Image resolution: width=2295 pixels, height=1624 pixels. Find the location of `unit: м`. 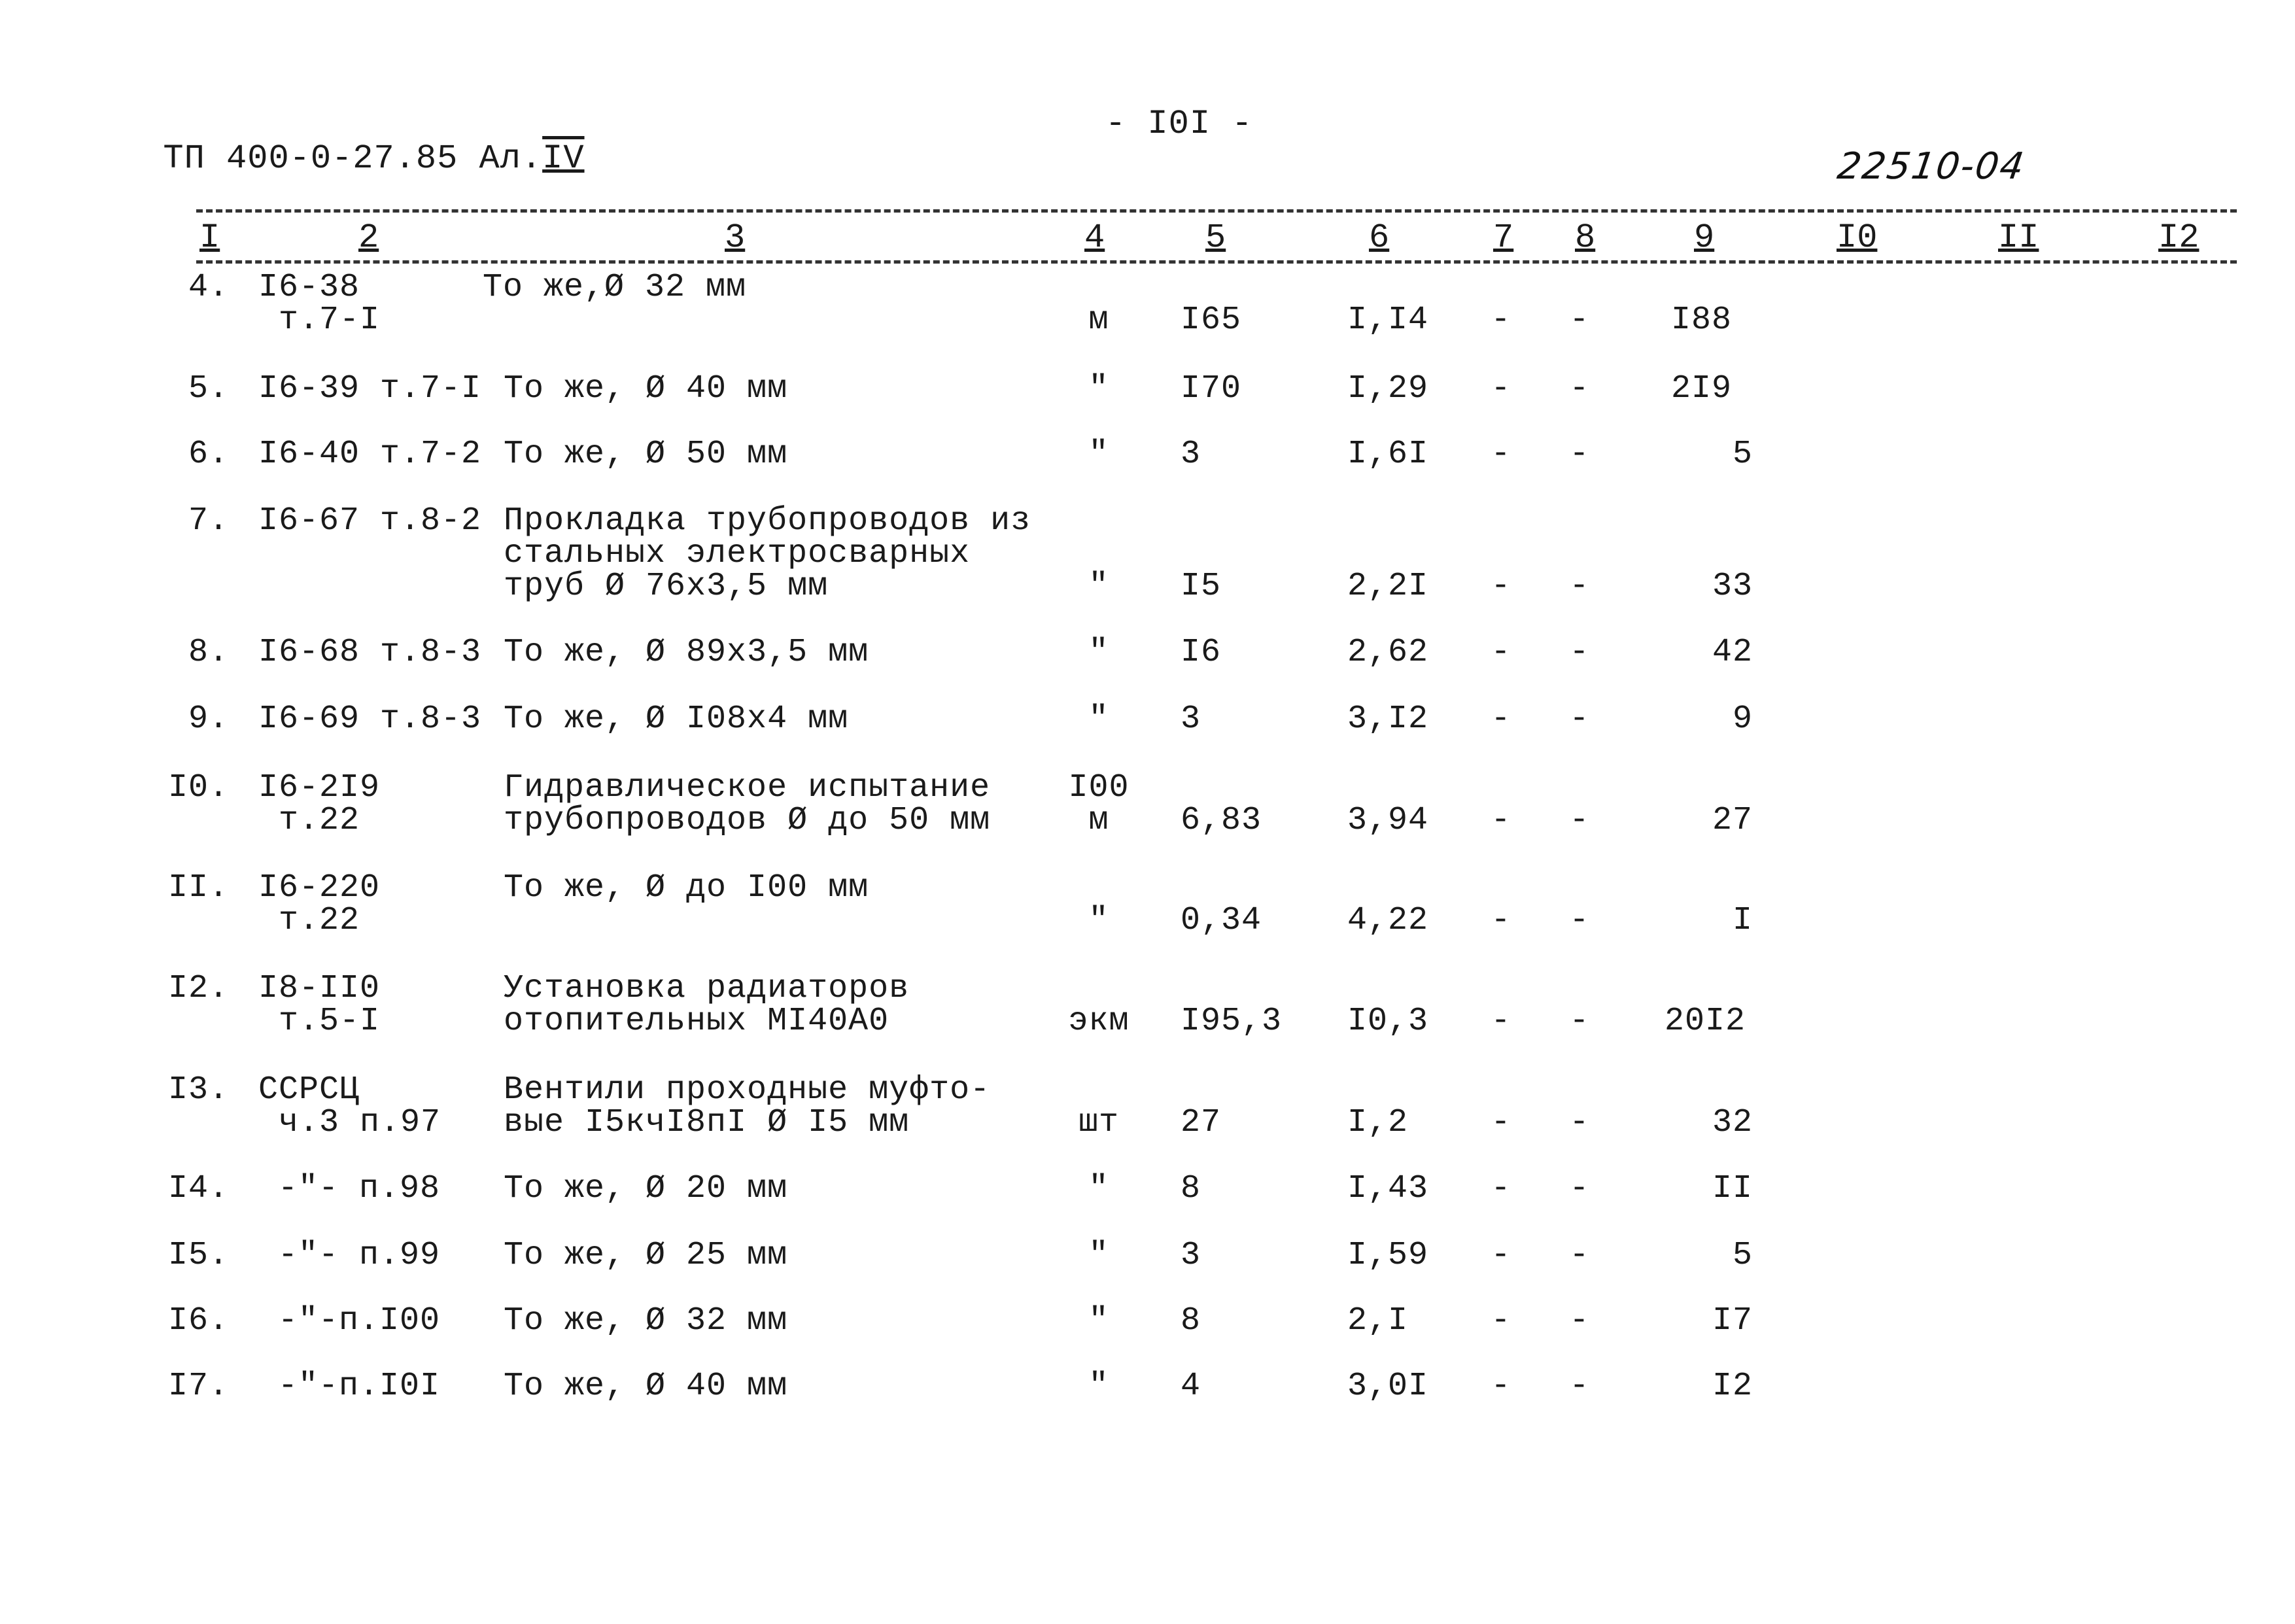

unit: м is located at coordinates (1098, 320).